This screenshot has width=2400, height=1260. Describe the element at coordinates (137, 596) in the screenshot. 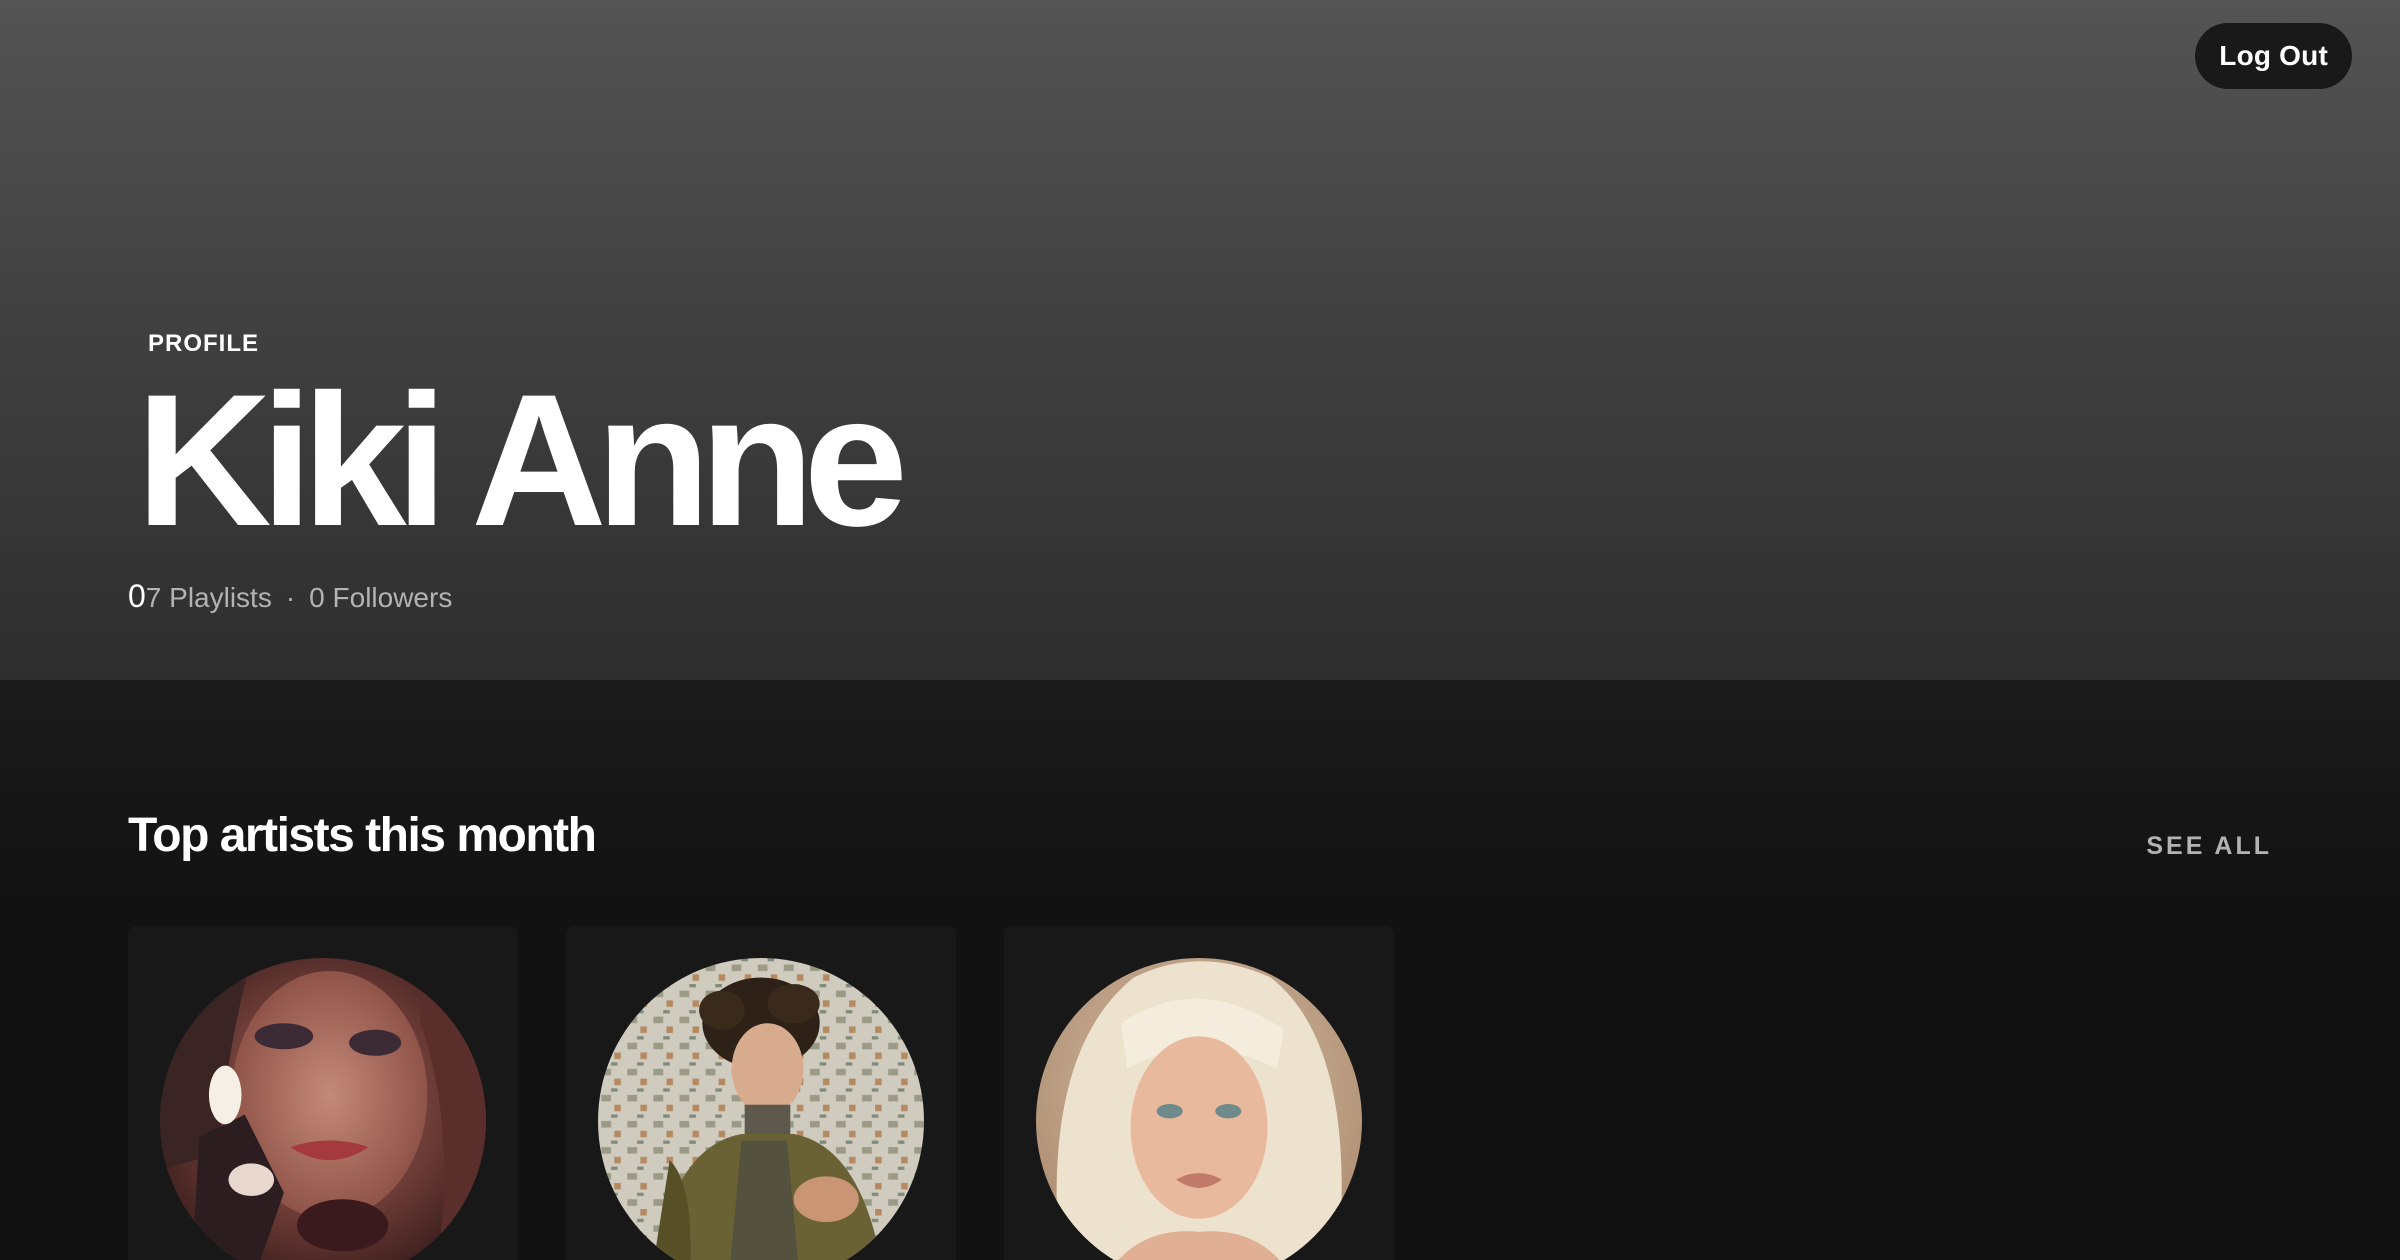

I see `stats-overlap-count: 0` at that location.